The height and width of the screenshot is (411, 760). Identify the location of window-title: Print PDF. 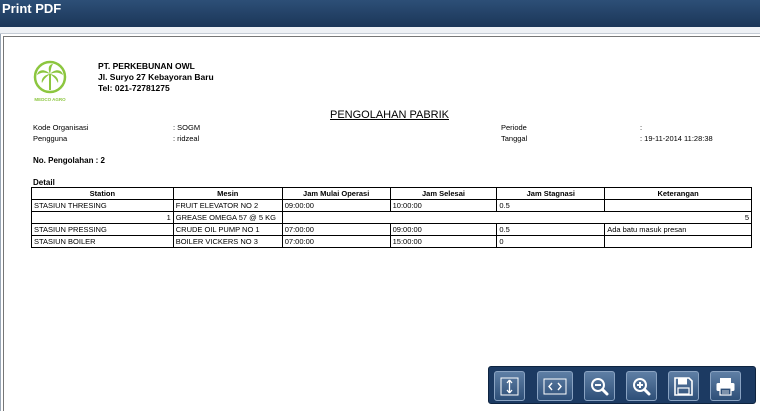
(32, 8).